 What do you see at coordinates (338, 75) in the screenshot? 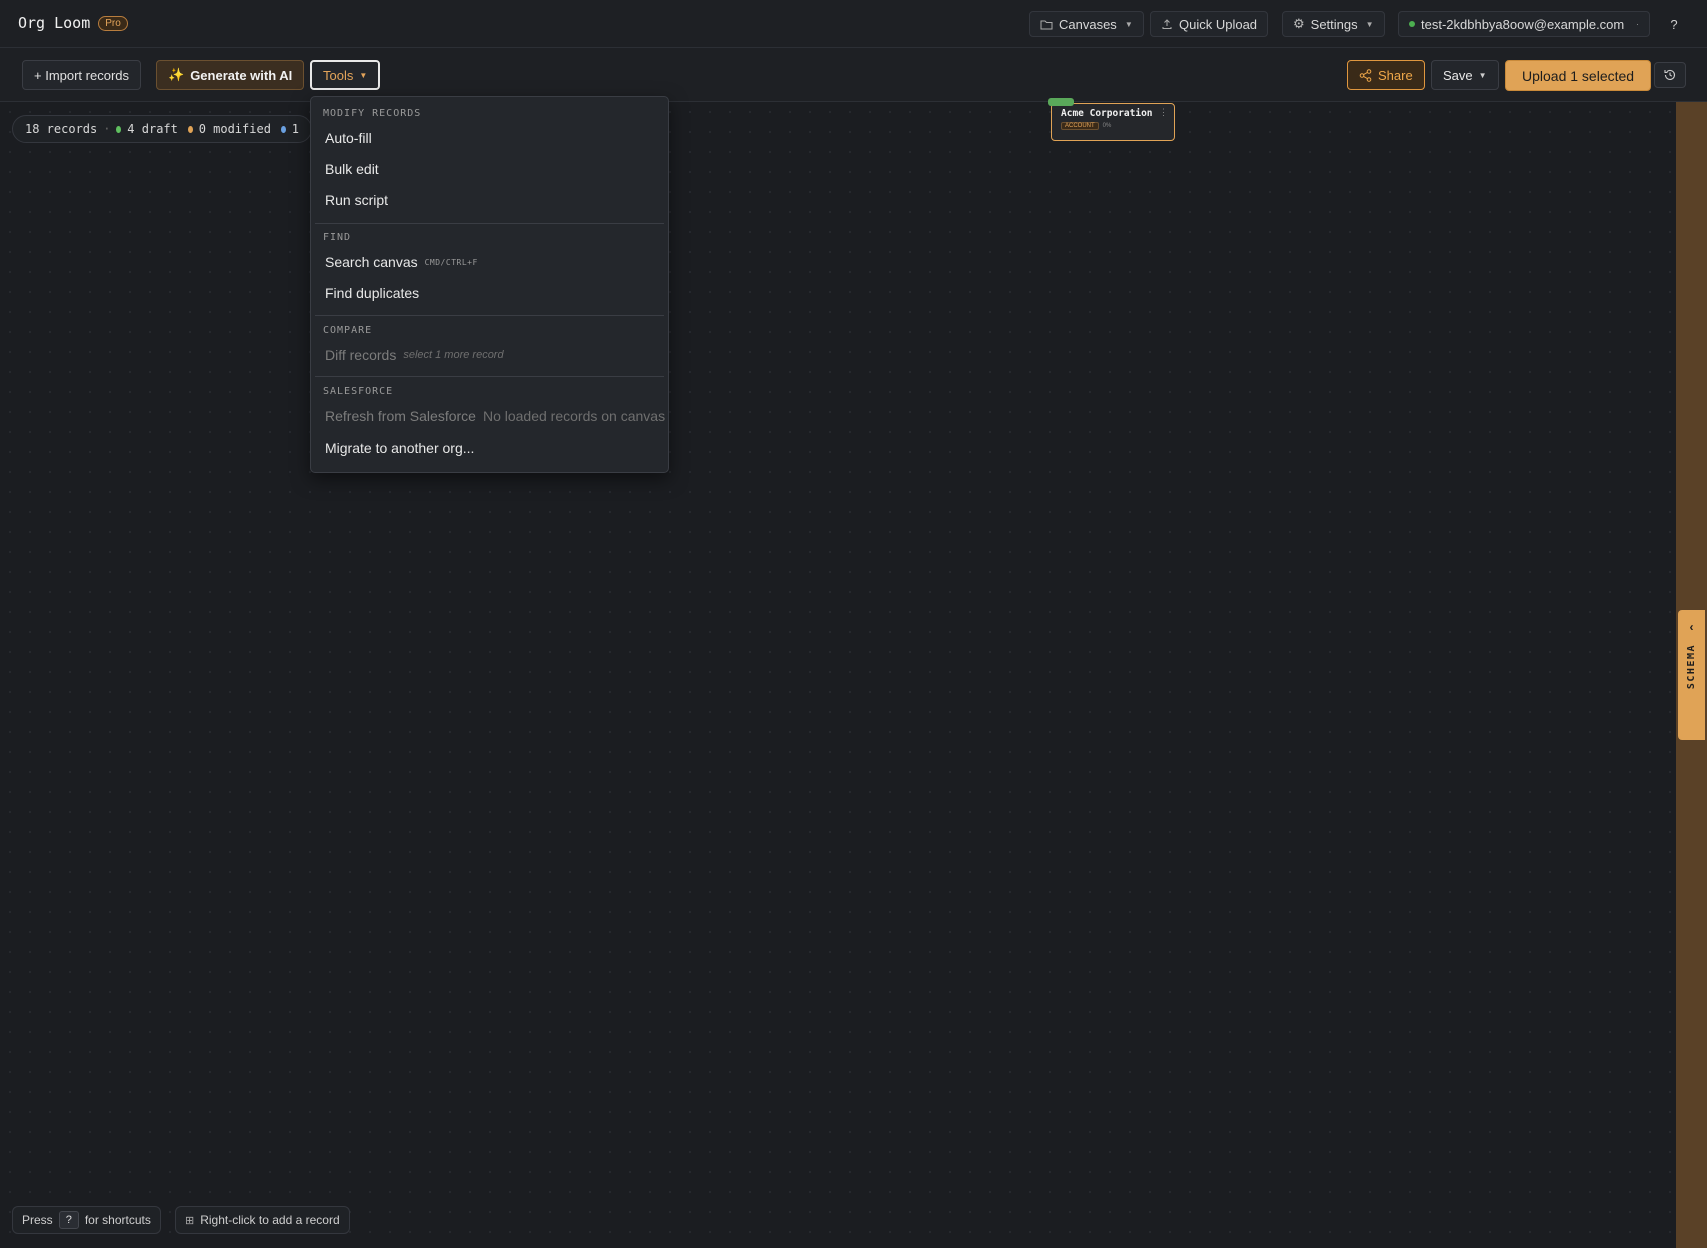
I see `tools-label: Tools` at bounding box center [338, 75].